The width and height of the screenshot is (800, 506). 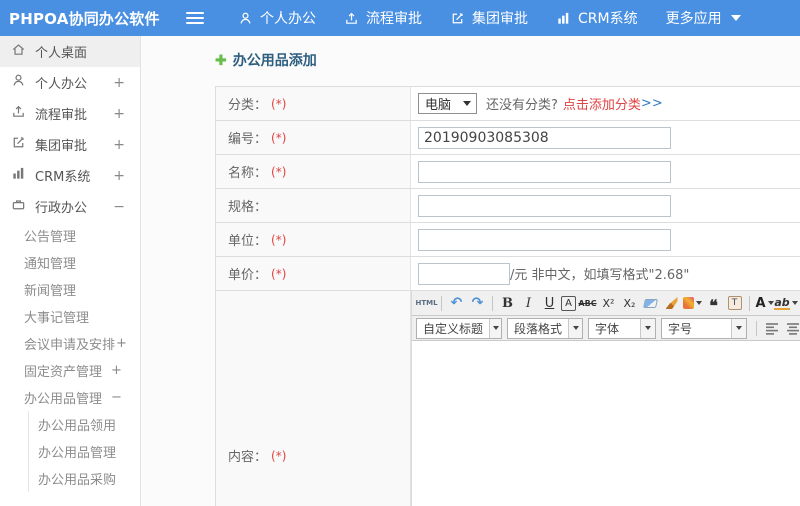 What do you see at coordinates (313, 205) in the screenshot?
I see `field-label: 规格：` at bounding box center [313, 205].